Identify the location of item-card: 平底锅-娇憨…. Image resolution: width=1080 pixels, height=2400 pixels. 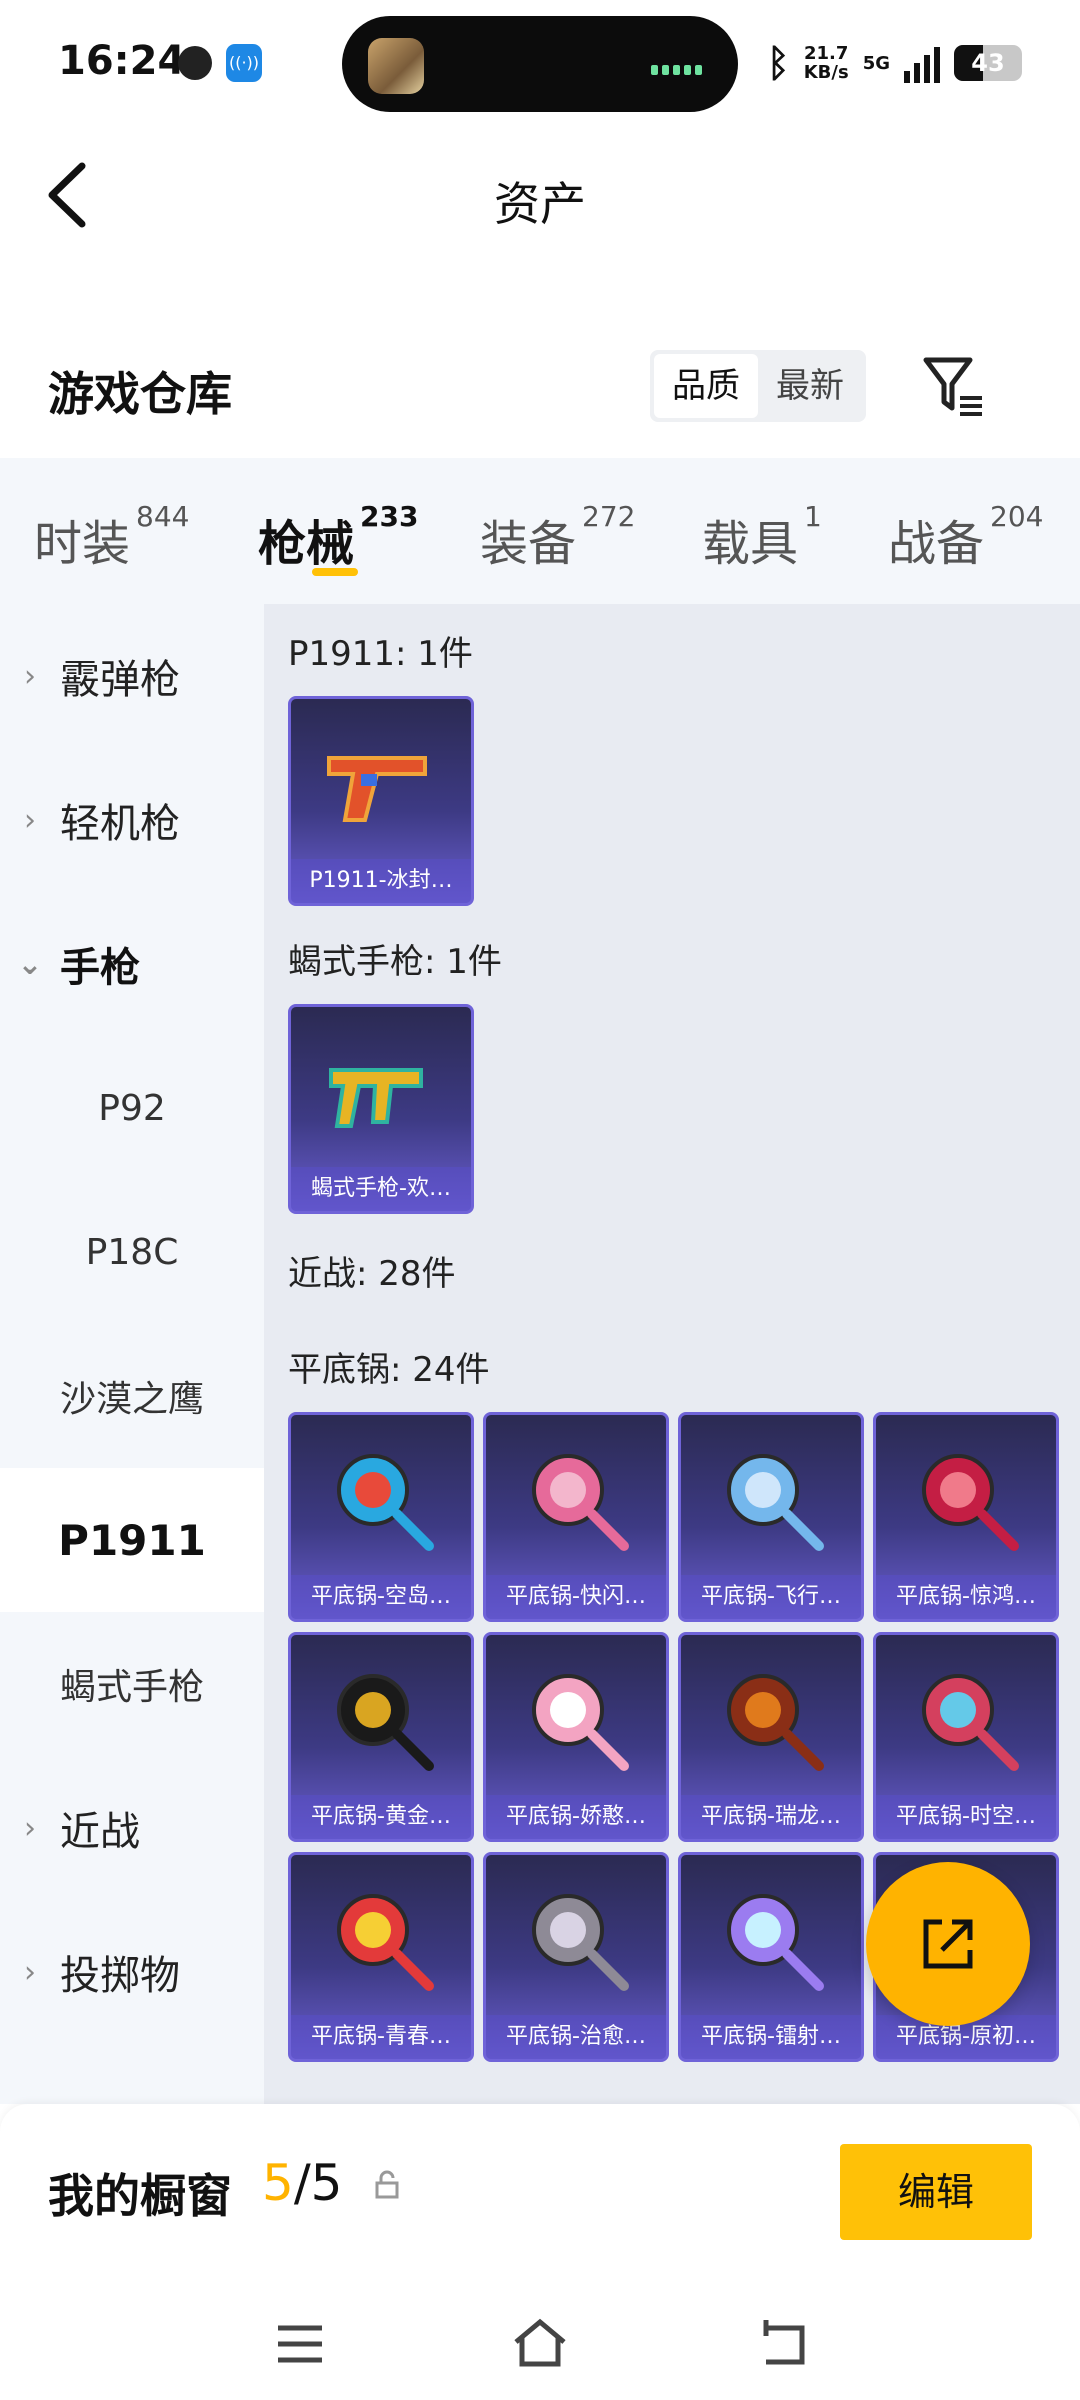
(576, 1737).